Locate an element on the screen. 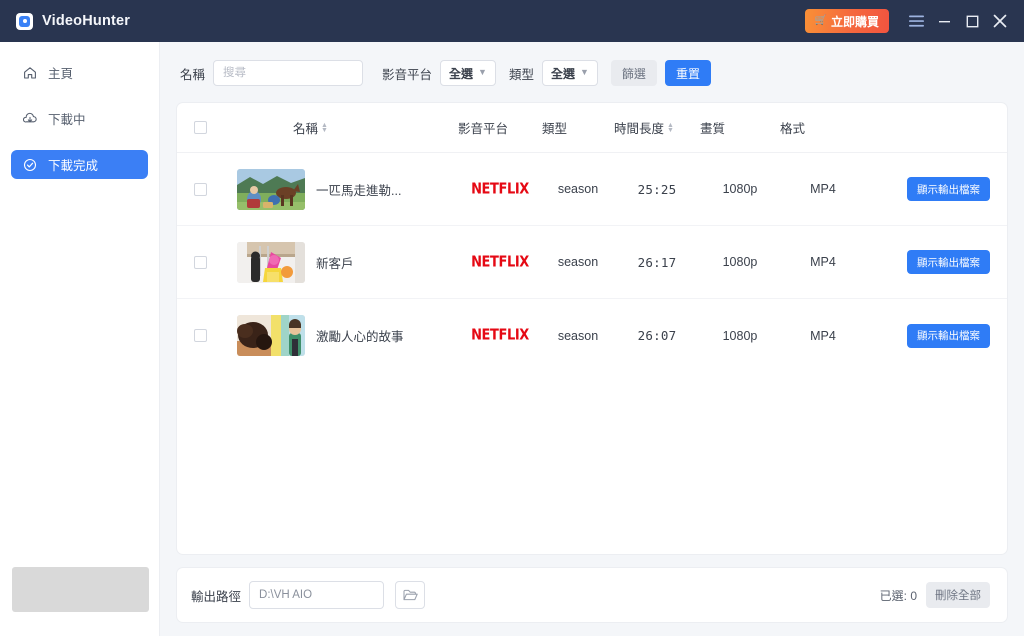  pink-character-thumbnail is located at coordinates (271, 262).